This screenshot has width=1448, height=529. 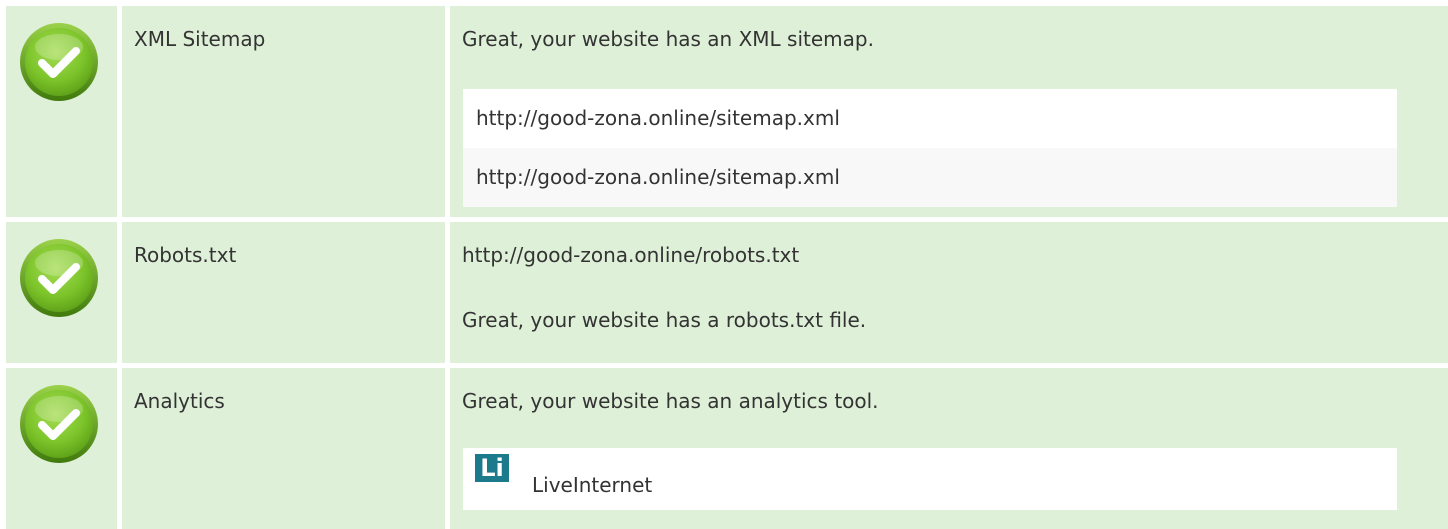 What do you see at coordinates (283, 111) in the screenshot?
I see `label-cell: XML Sitemap` at bounding box center [283, 111].